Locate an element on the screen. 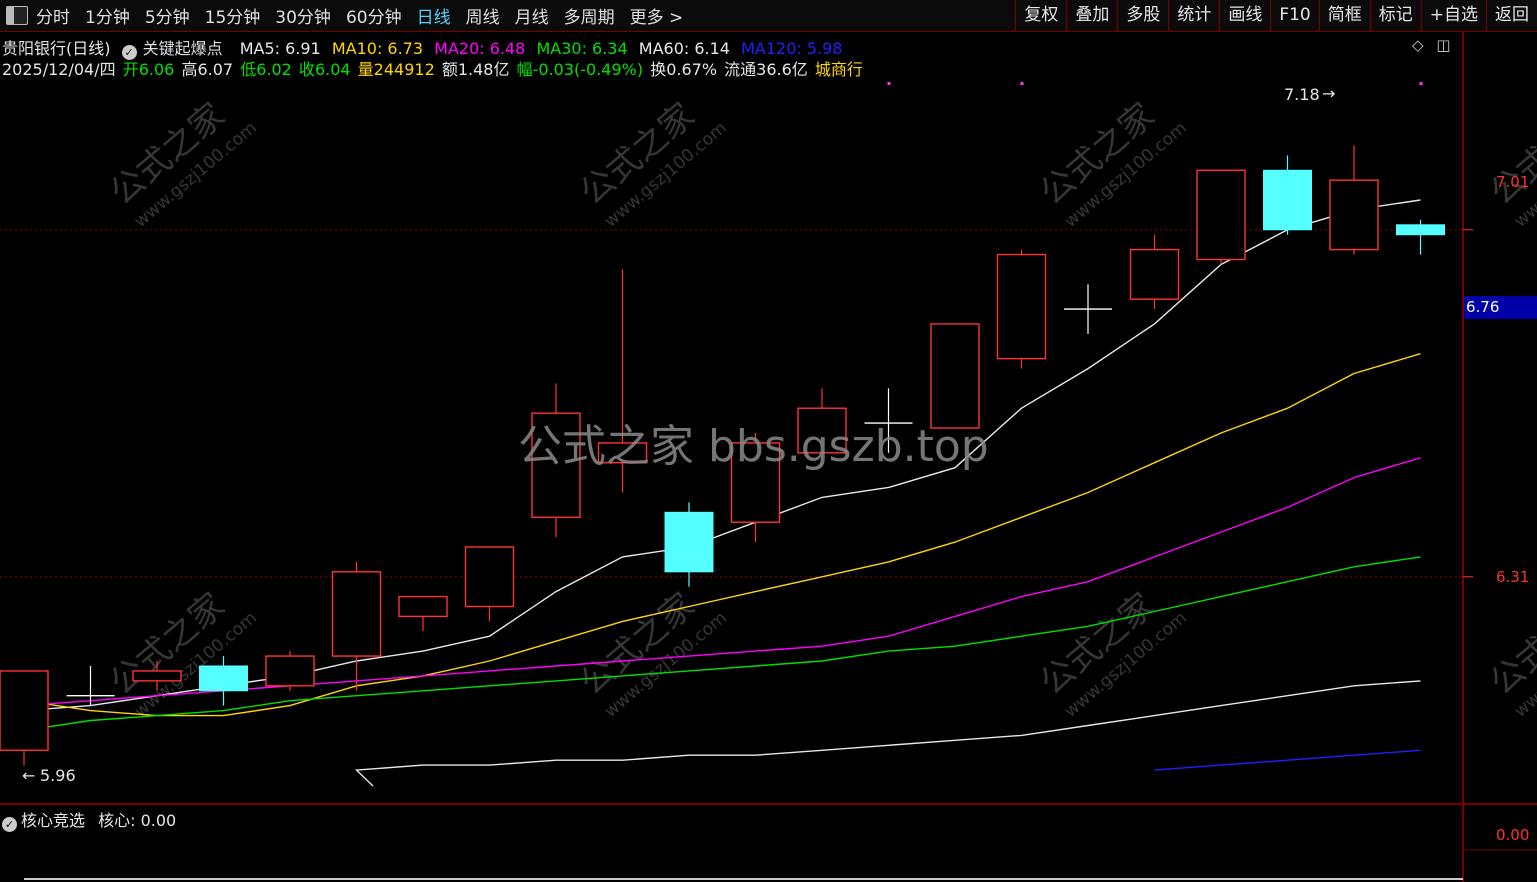 The height and width of the screenshot is (882, 1537). current-price-box: 6.76 is located at coordinates (1500, 307).